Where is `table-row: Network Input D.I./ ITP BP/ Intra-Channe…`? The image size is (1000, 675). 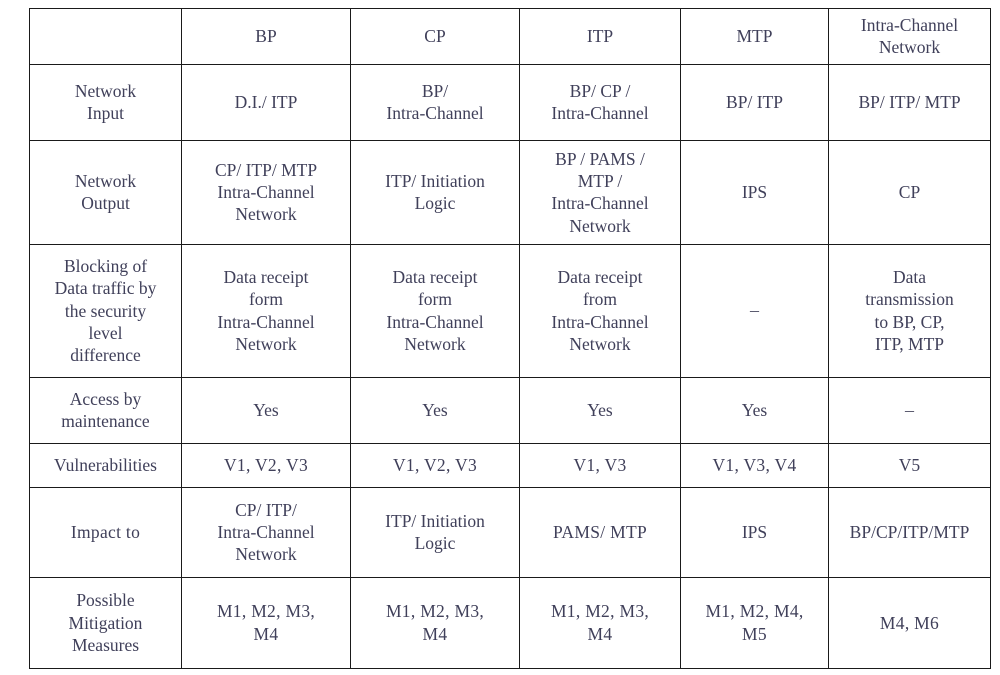 table-row: Network Input D.I./ ITP BP/ Intra-Channe… is located at coordinates (510, 102).